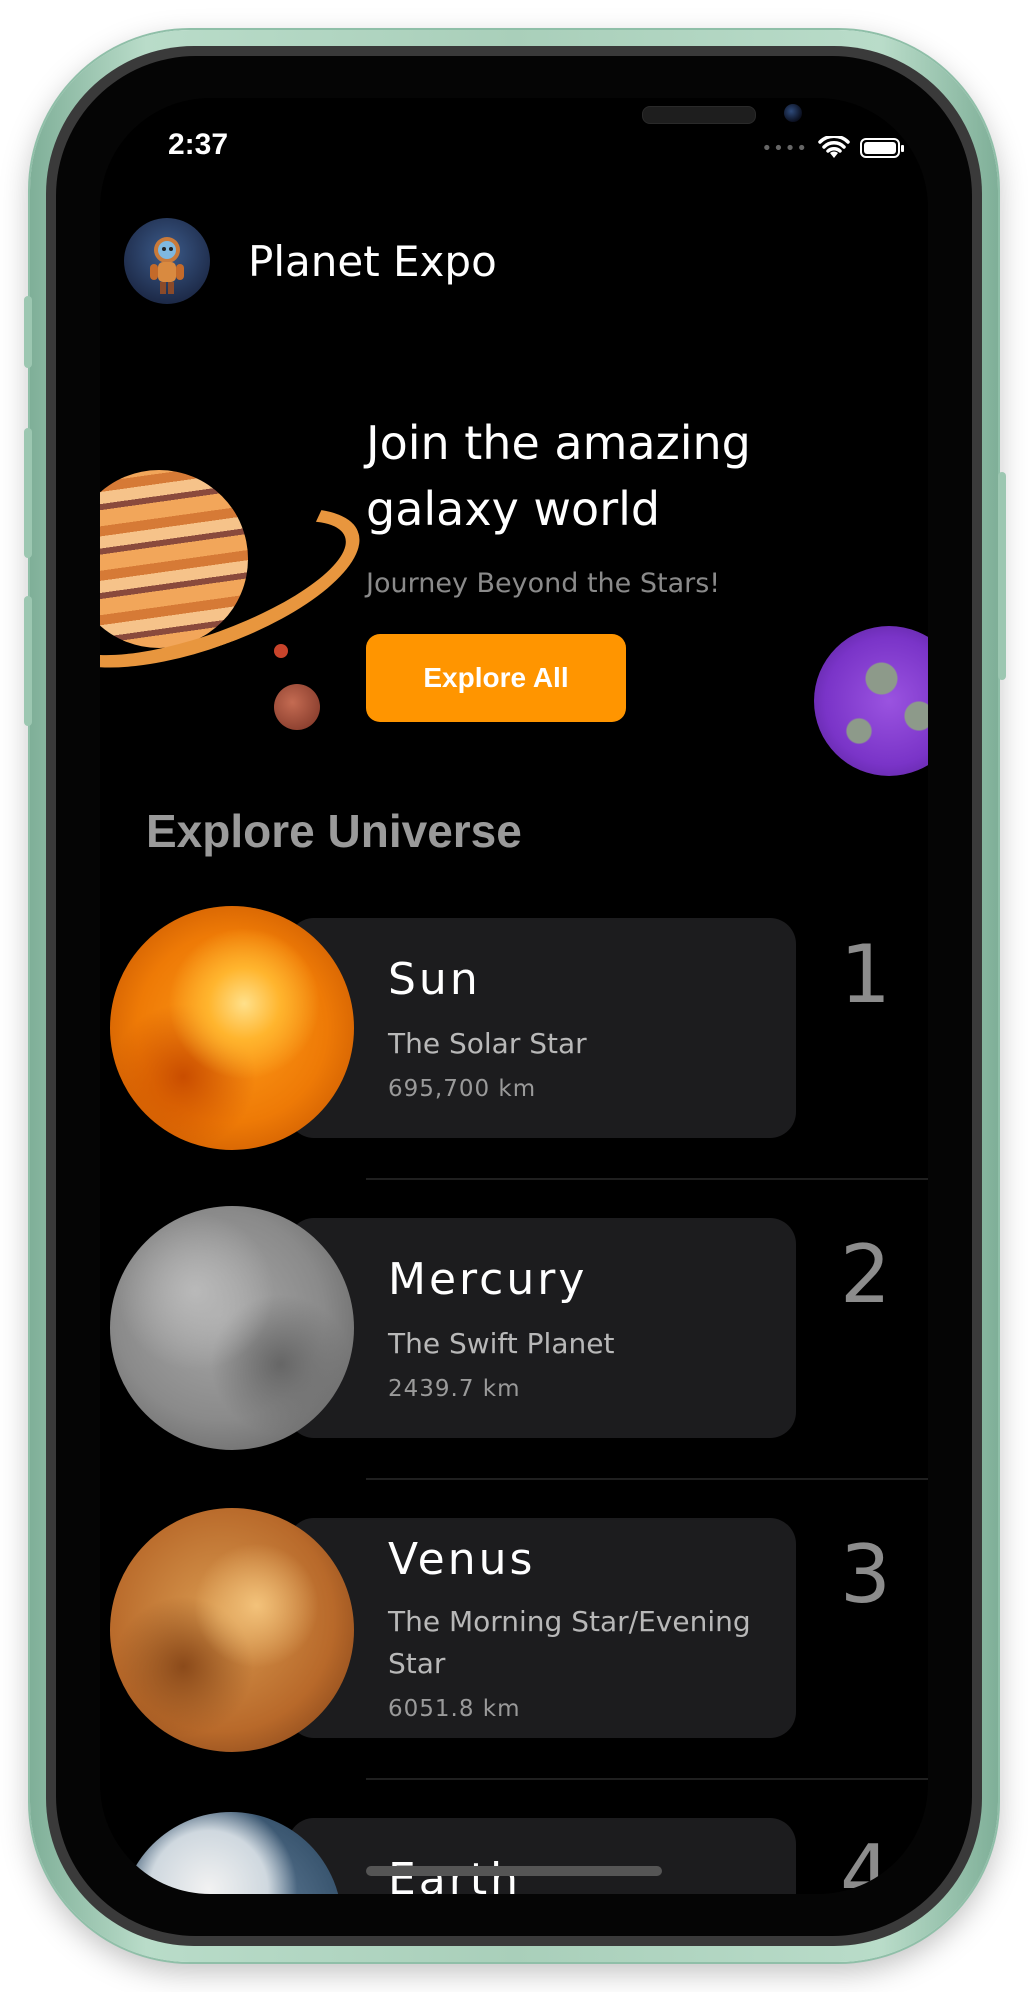  Describe the element at coordinates (865, 1861) in the screenshot. I see `planet-rank: 4` at that location.